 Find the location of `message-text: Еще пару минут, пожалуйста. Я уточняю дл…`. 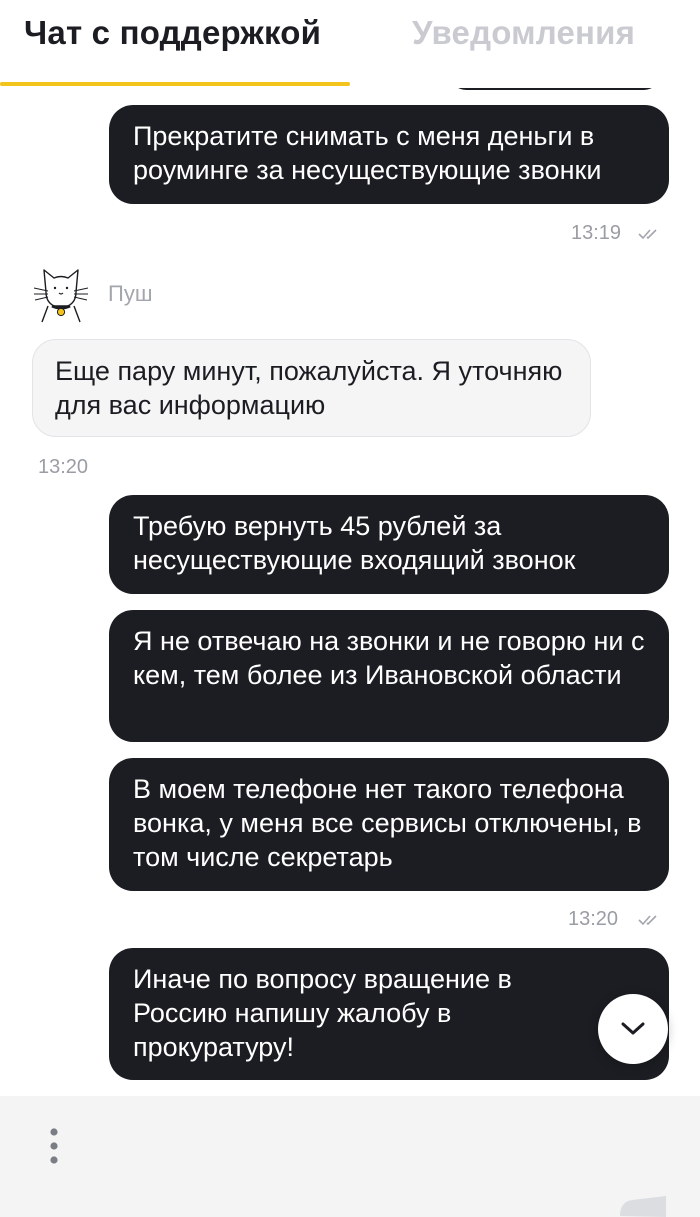

message-text: Еще пару минут, пожалуйста. Я уточняю дл… is located at coordinates (309, 388).